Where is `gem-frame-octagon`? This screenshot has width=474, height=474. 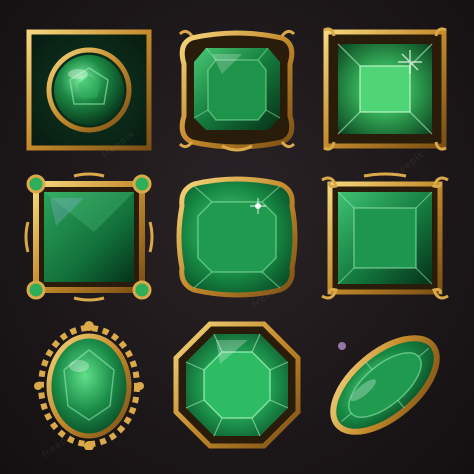
gem-frame-octagon is located at coordinates (237, 385).